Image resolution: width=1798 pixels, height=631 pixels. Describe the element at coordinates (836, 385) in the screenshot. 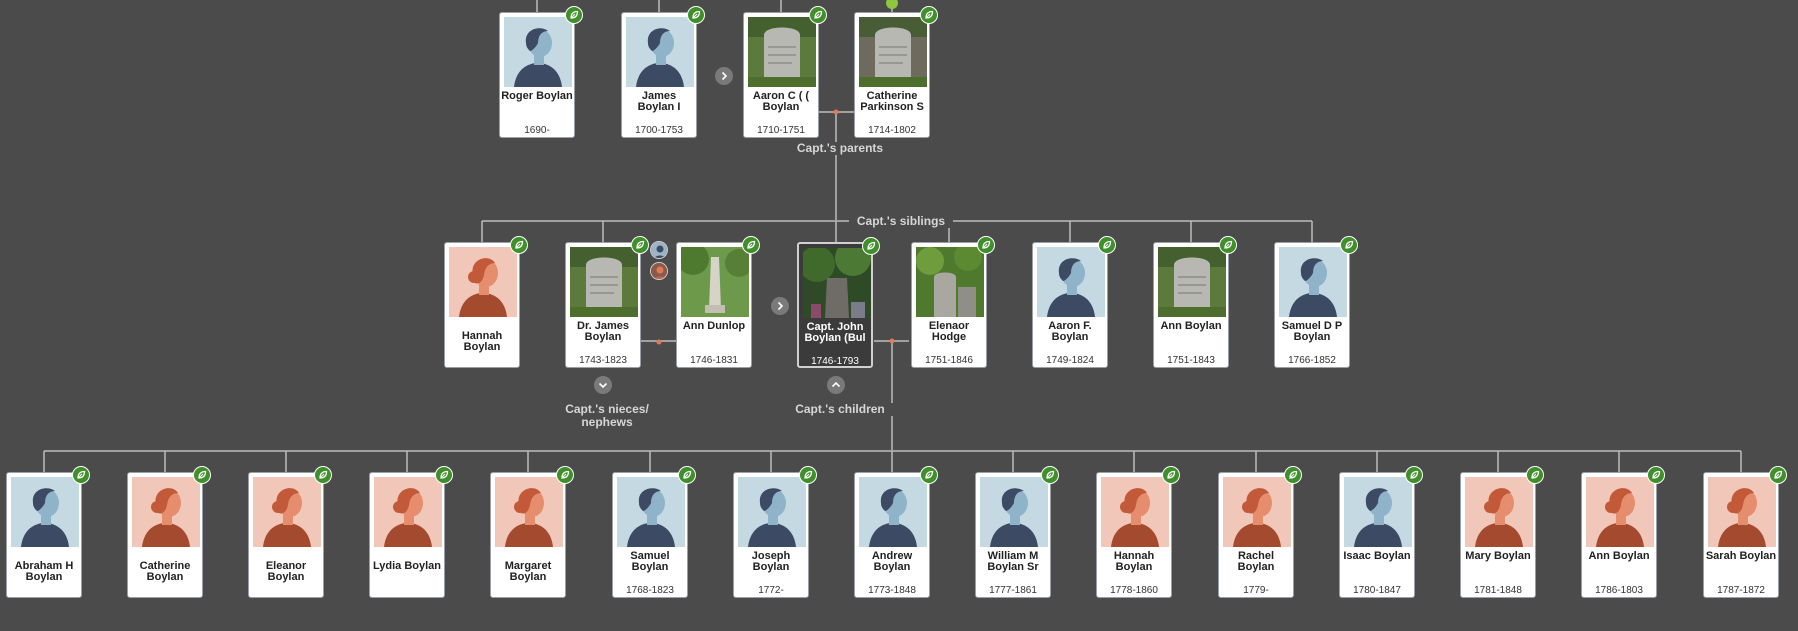

I see `collapse-children-button` at that location.